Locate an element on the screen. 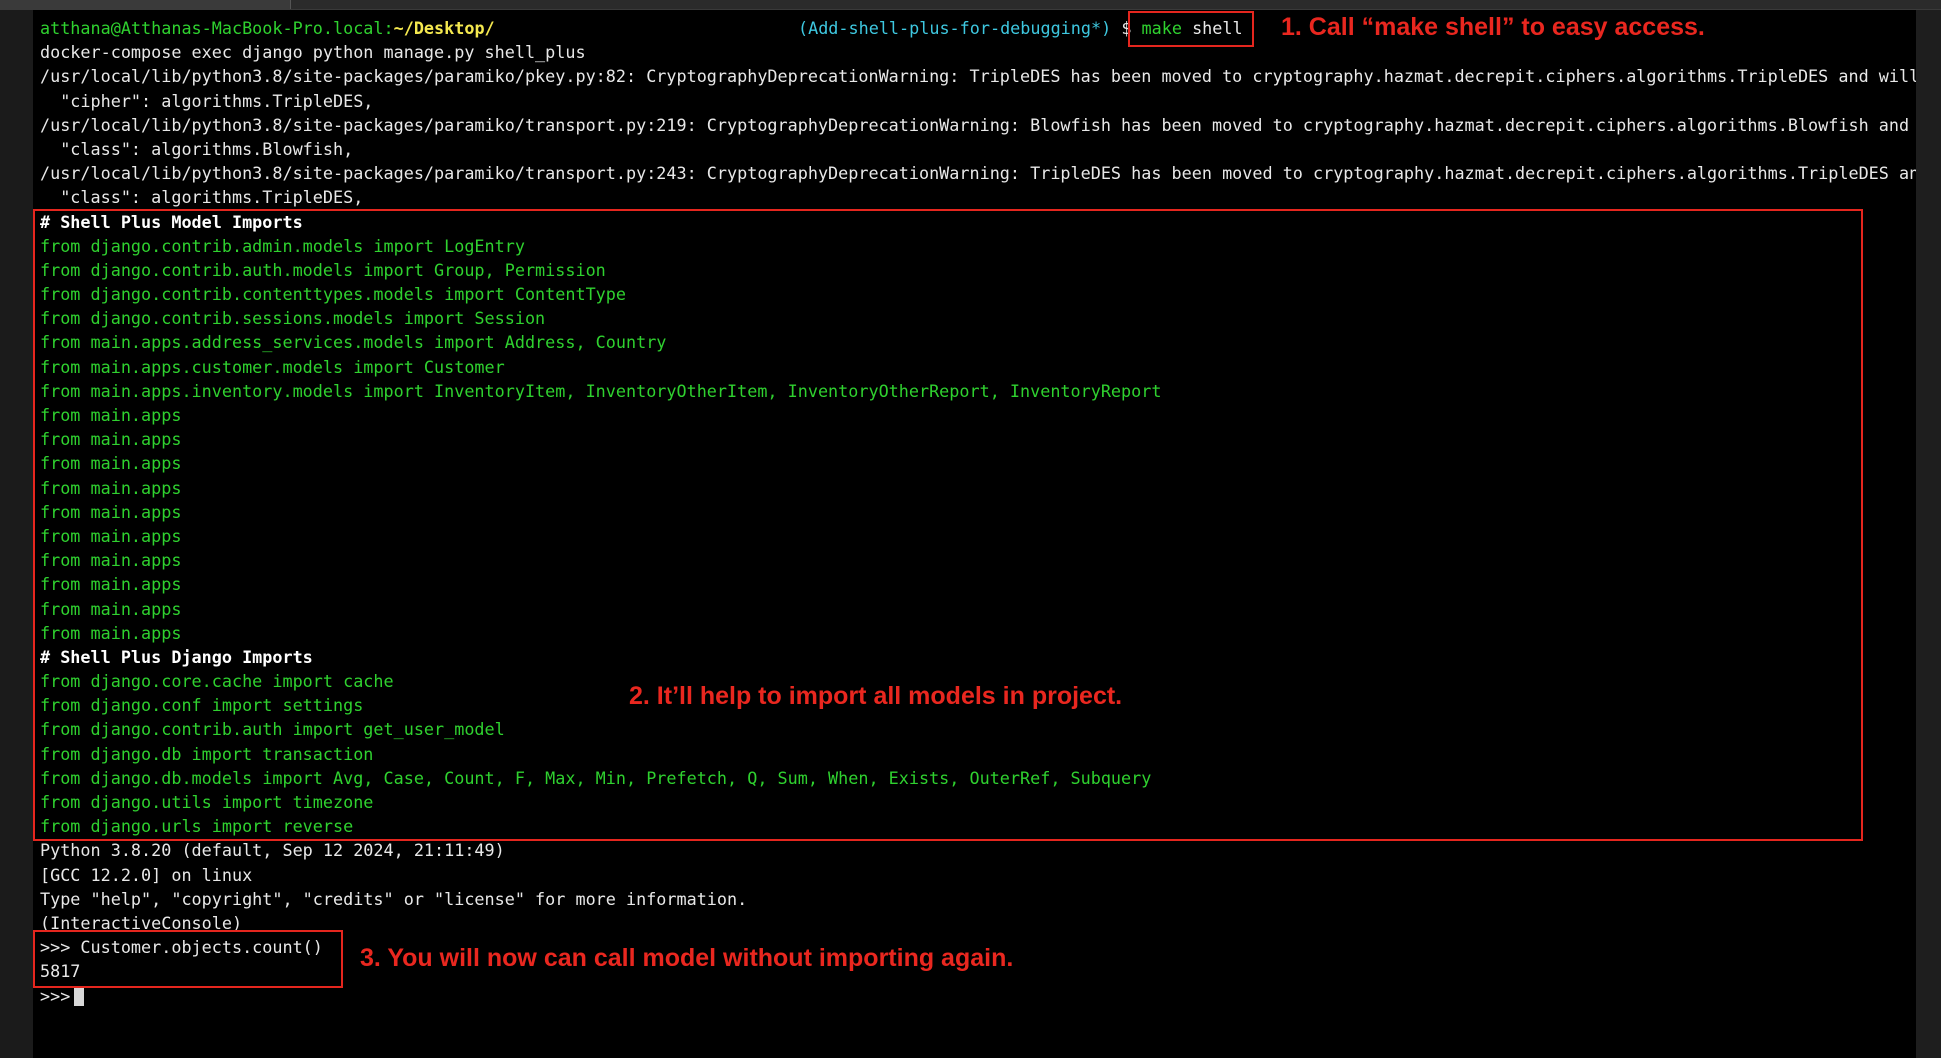 The image size is (1941, 1058). output-line: "cipher": algorithms.TripleDES, is located at coordinates (207, 100).